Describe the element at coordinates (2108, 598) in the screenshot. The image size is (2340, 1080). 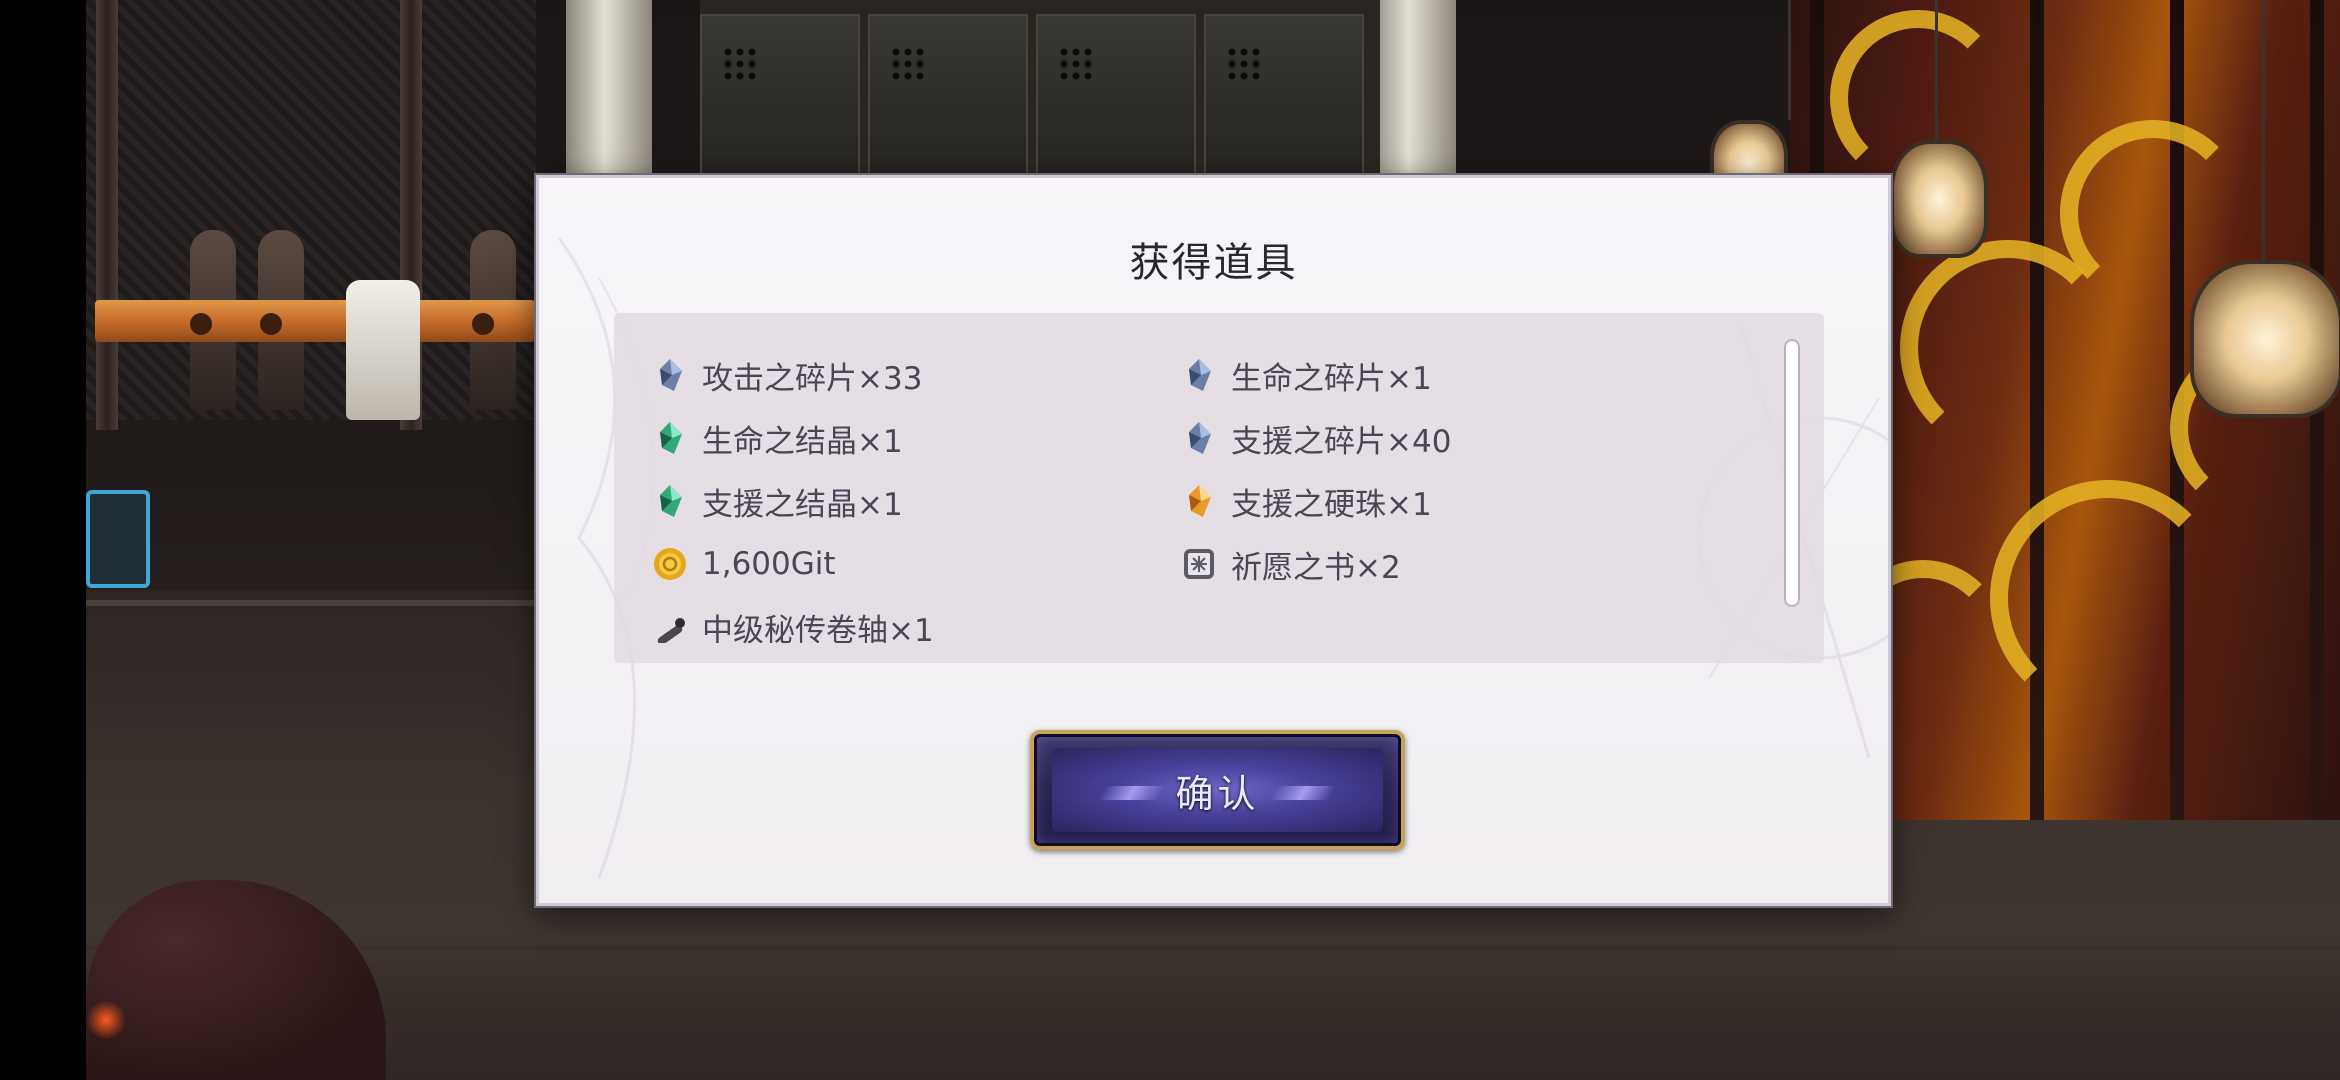
I see `gold-swirl` at that location.